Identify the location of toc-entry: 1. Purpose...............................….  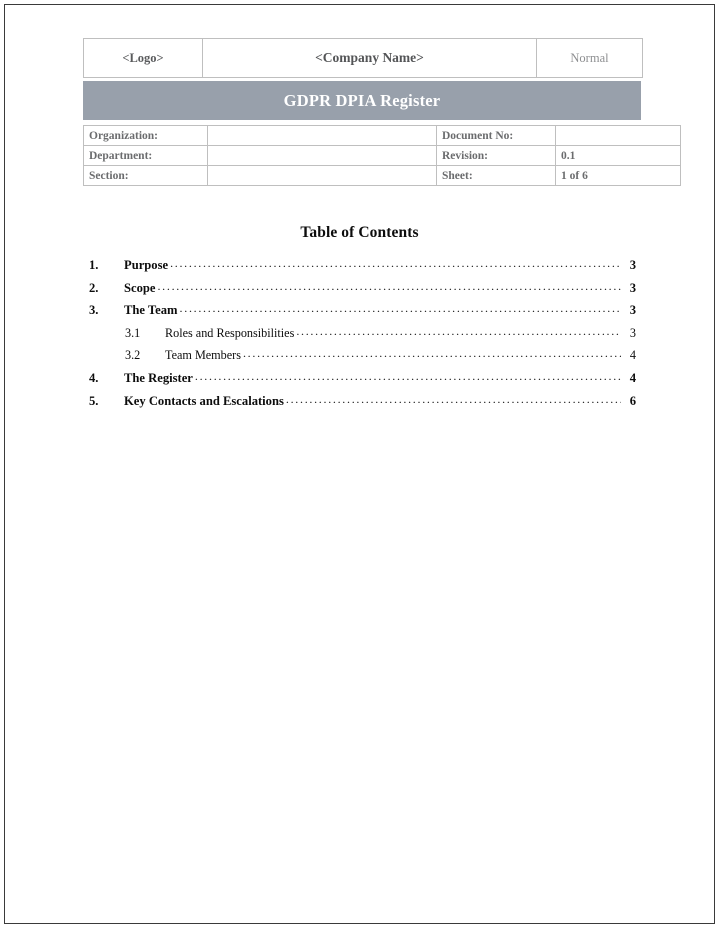
(362, 269).